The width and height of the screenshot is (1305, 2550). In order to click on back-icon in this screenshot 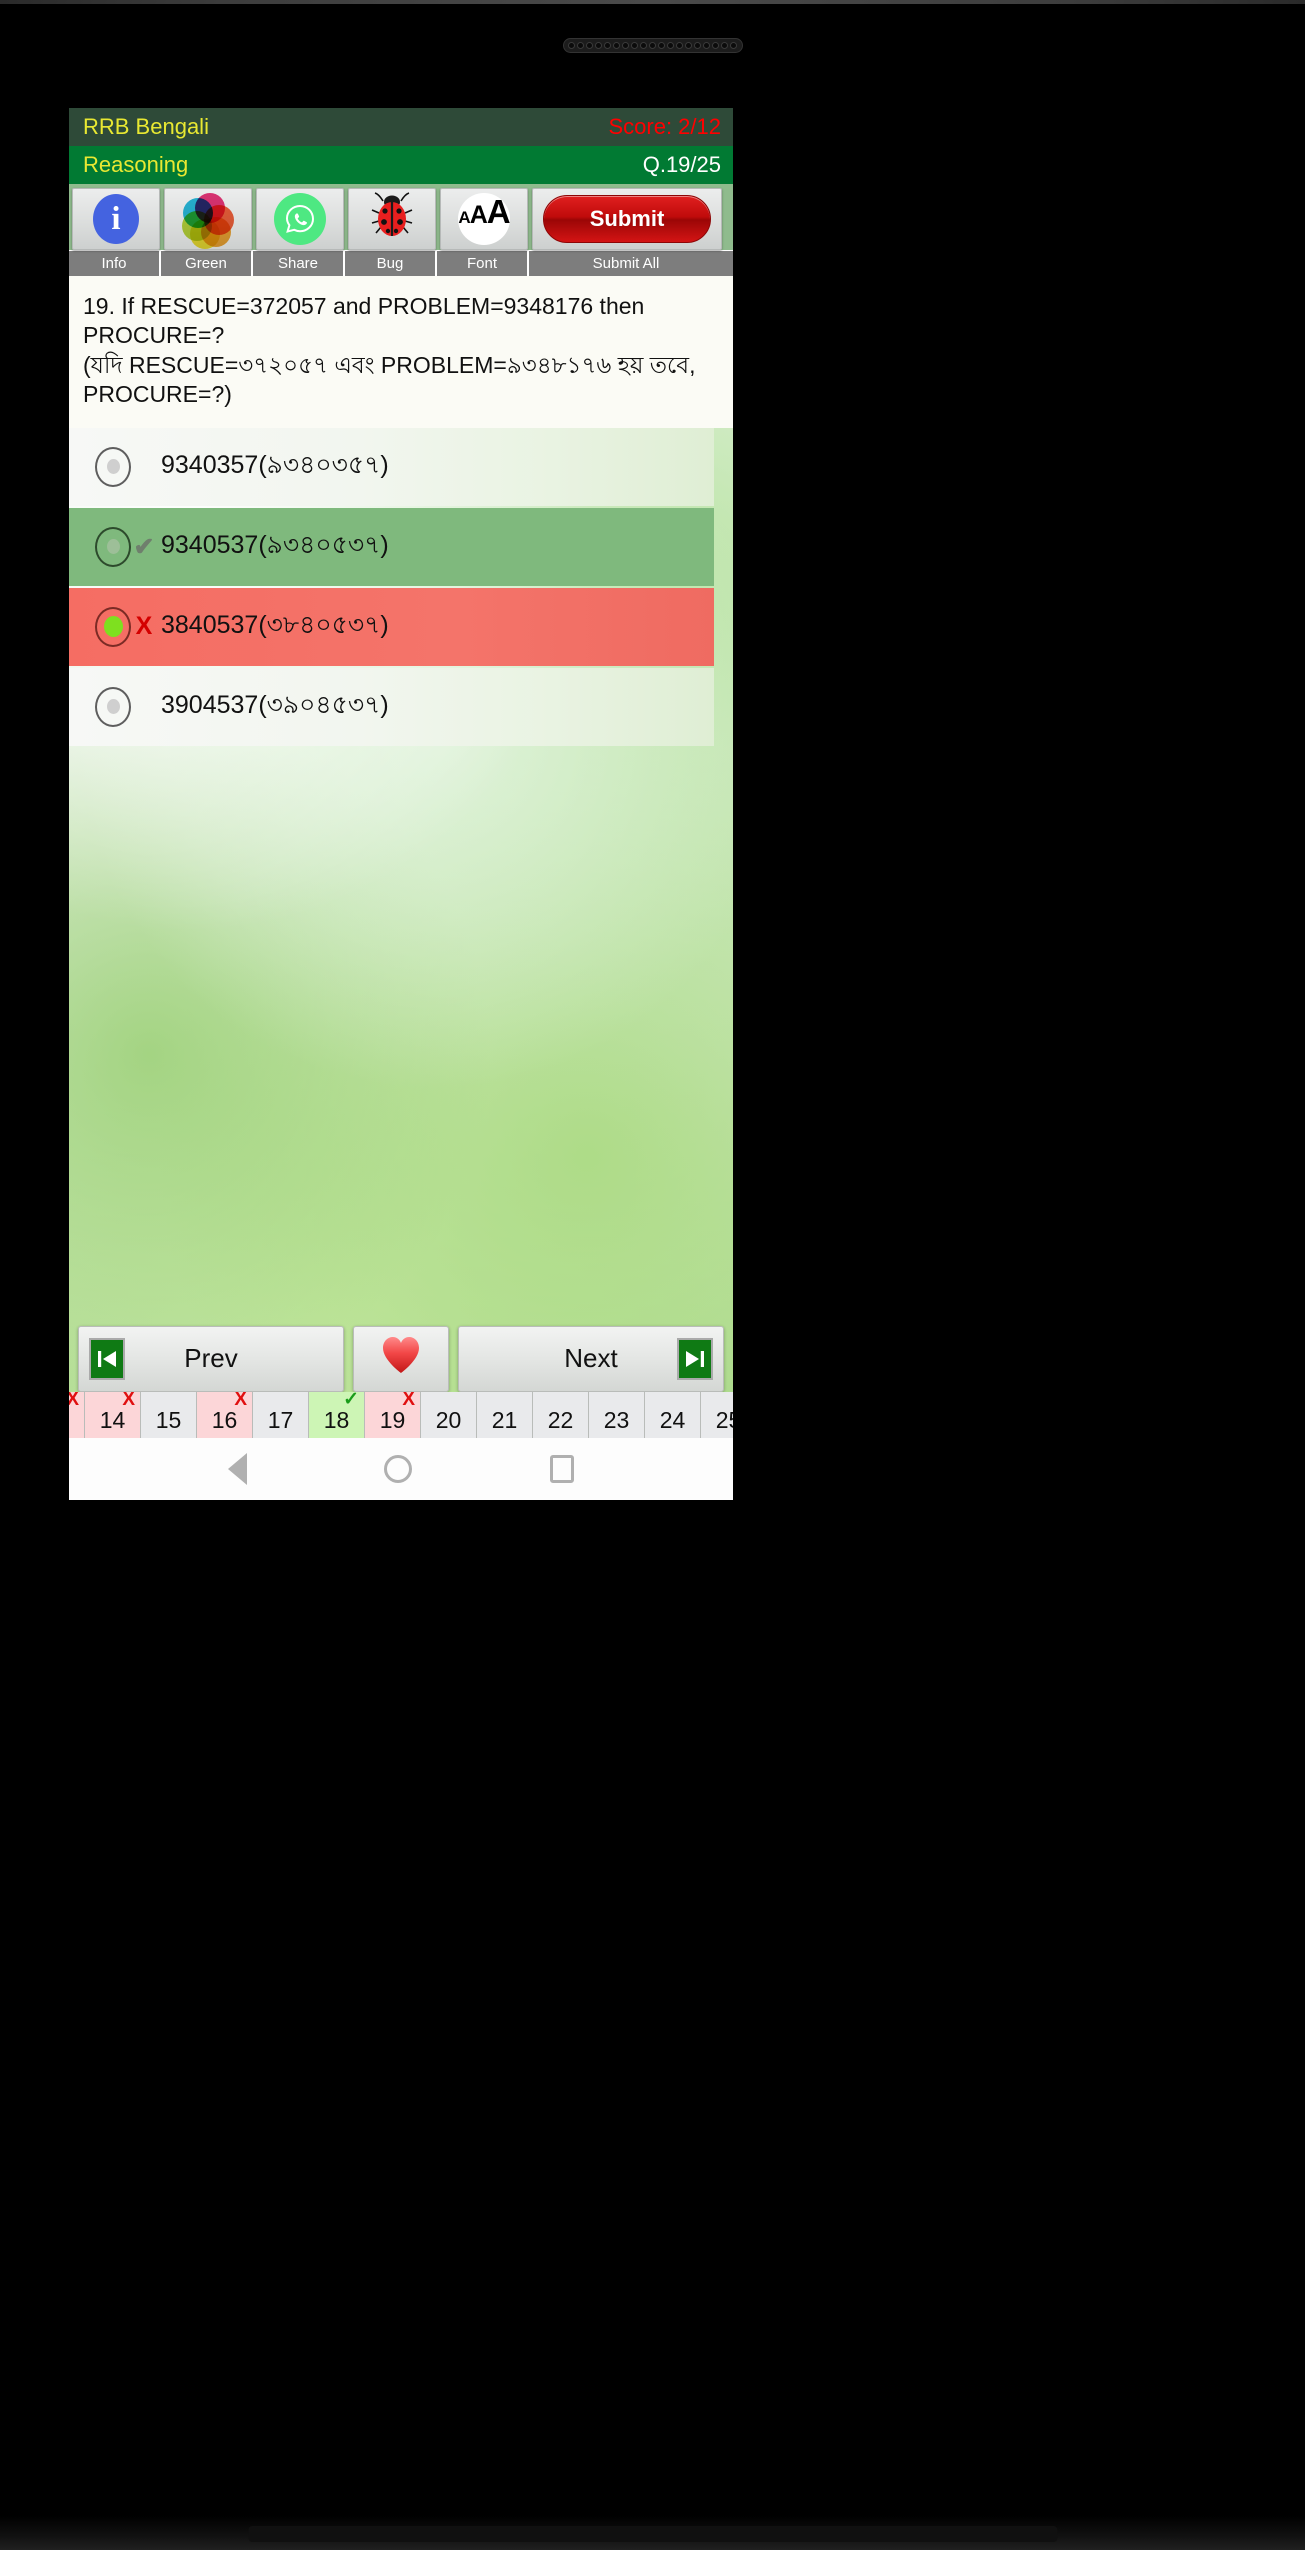, I will do `click(237, 1469)`.